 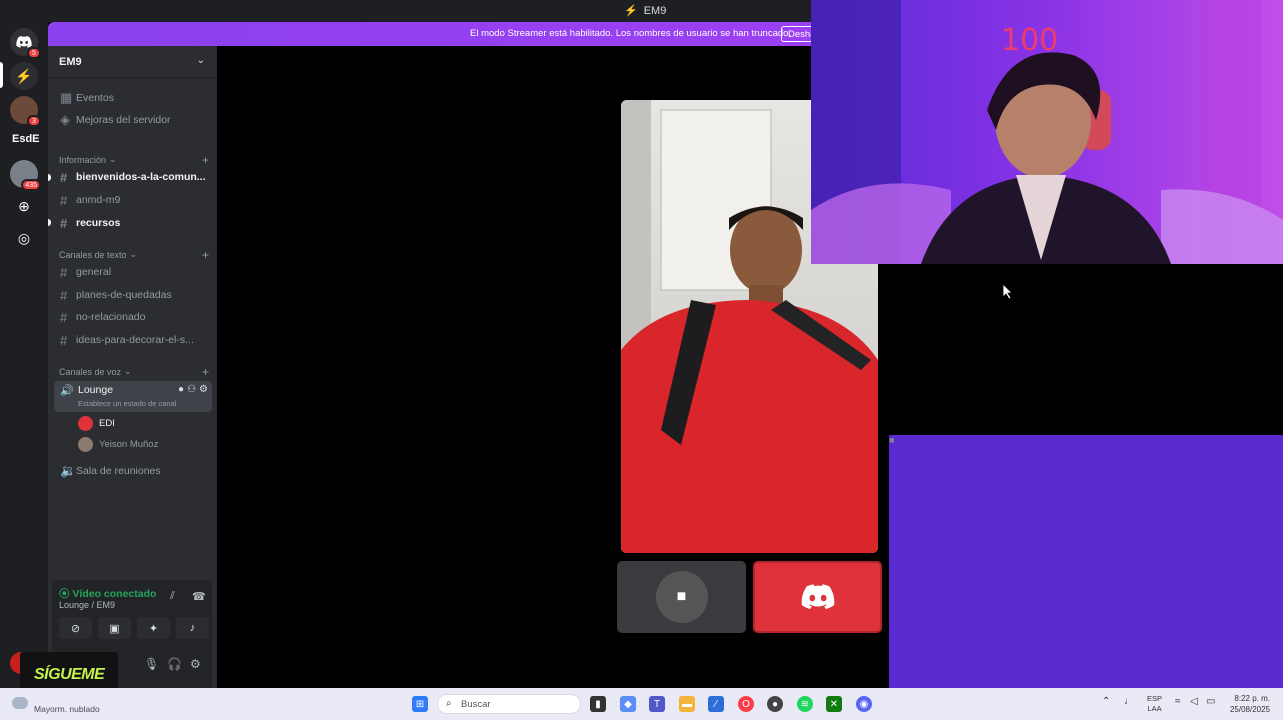 I want to click on server-icon-3: 3, so click(x=25, y=111).